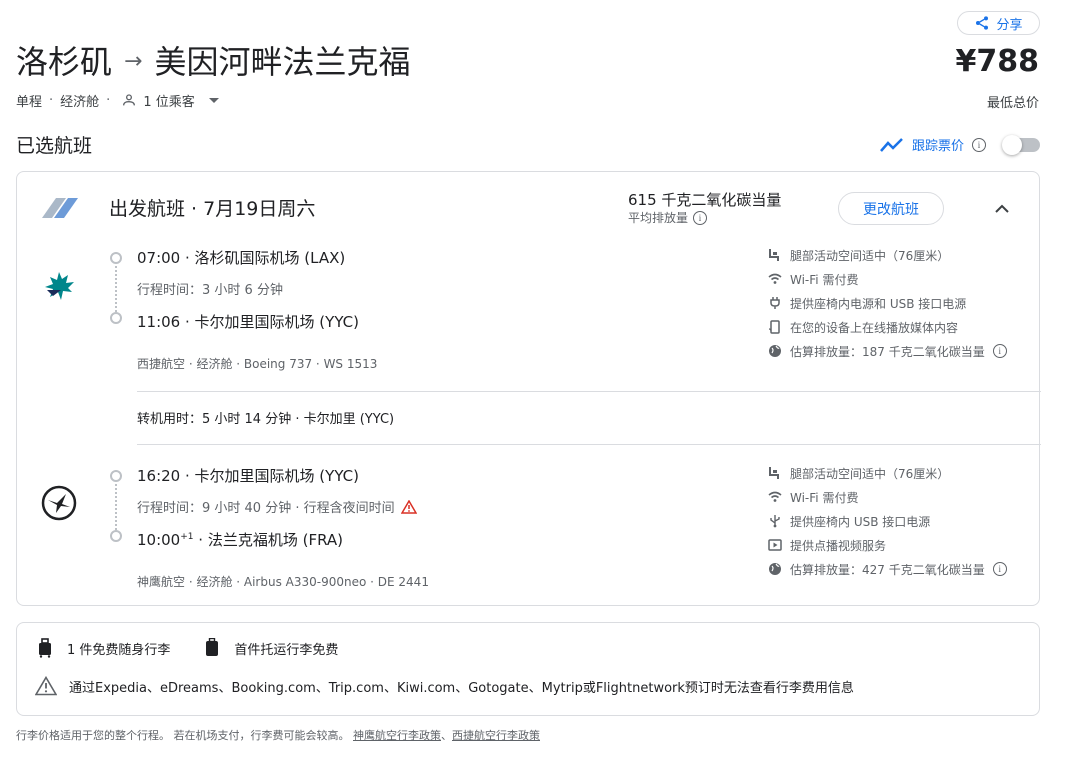 The image size is (1070, 758). What do you see at coordinates (891, 144) in the screenshot?
I see `trend-icon` at bounding box center [891, 144].